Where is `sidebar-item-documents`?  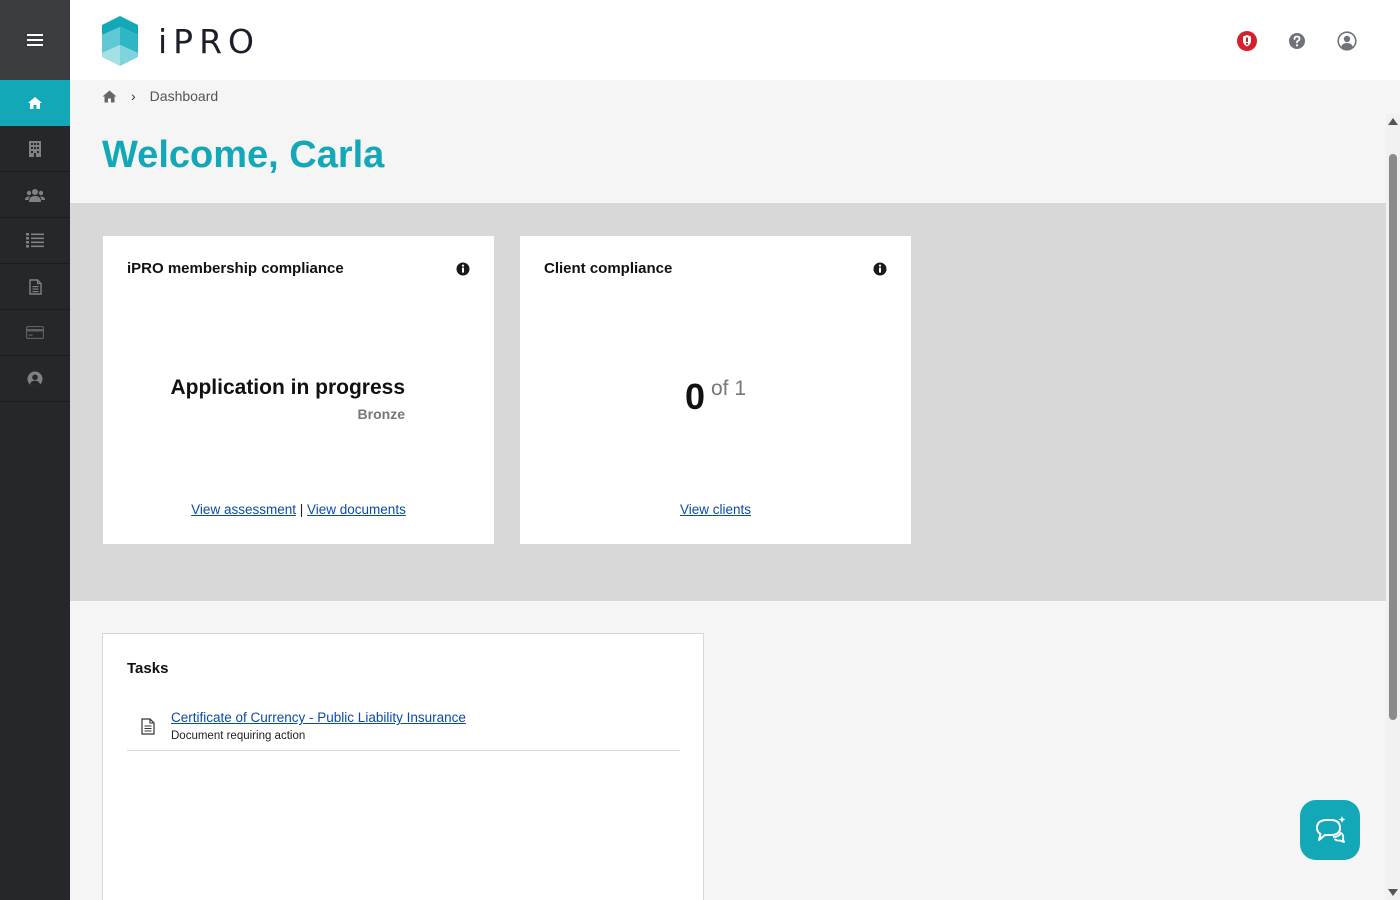
sidebar-item-documents is located at coordinates (35, 287).